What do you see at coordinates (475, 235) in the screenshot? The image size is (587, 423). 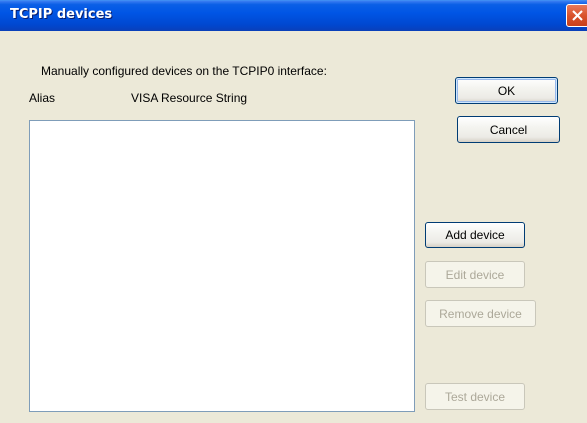 I see `add-device-button: Add device` at bounding box center [475, 235].